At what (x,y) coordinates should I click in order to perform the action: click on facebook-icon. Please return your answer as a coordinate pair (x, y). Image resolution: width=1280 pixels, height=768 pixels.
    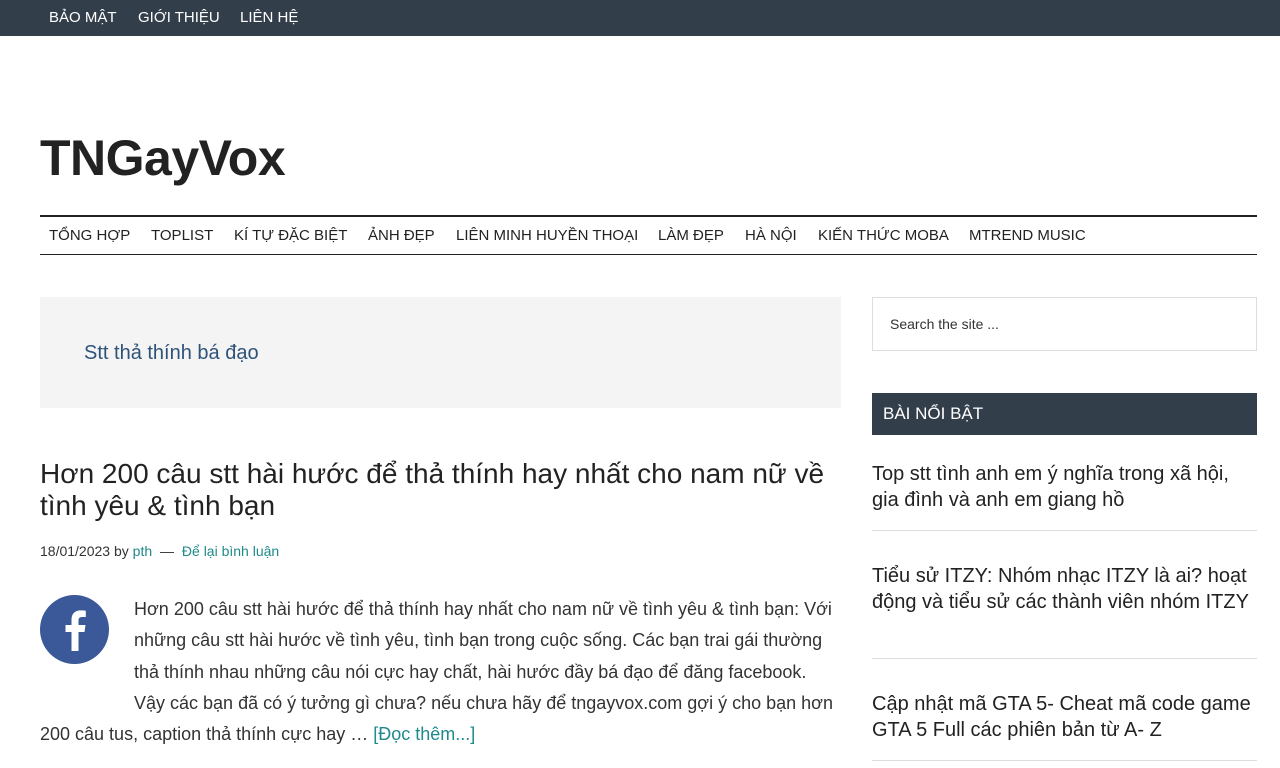
    Looking at the image, I should click on (74, 629).